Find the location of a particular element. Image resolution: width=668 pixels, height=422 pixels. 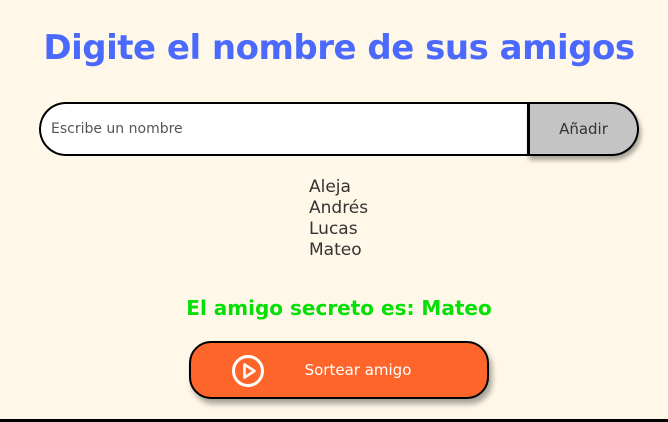

list-item: Lucas is located at coordinates (333, 229).